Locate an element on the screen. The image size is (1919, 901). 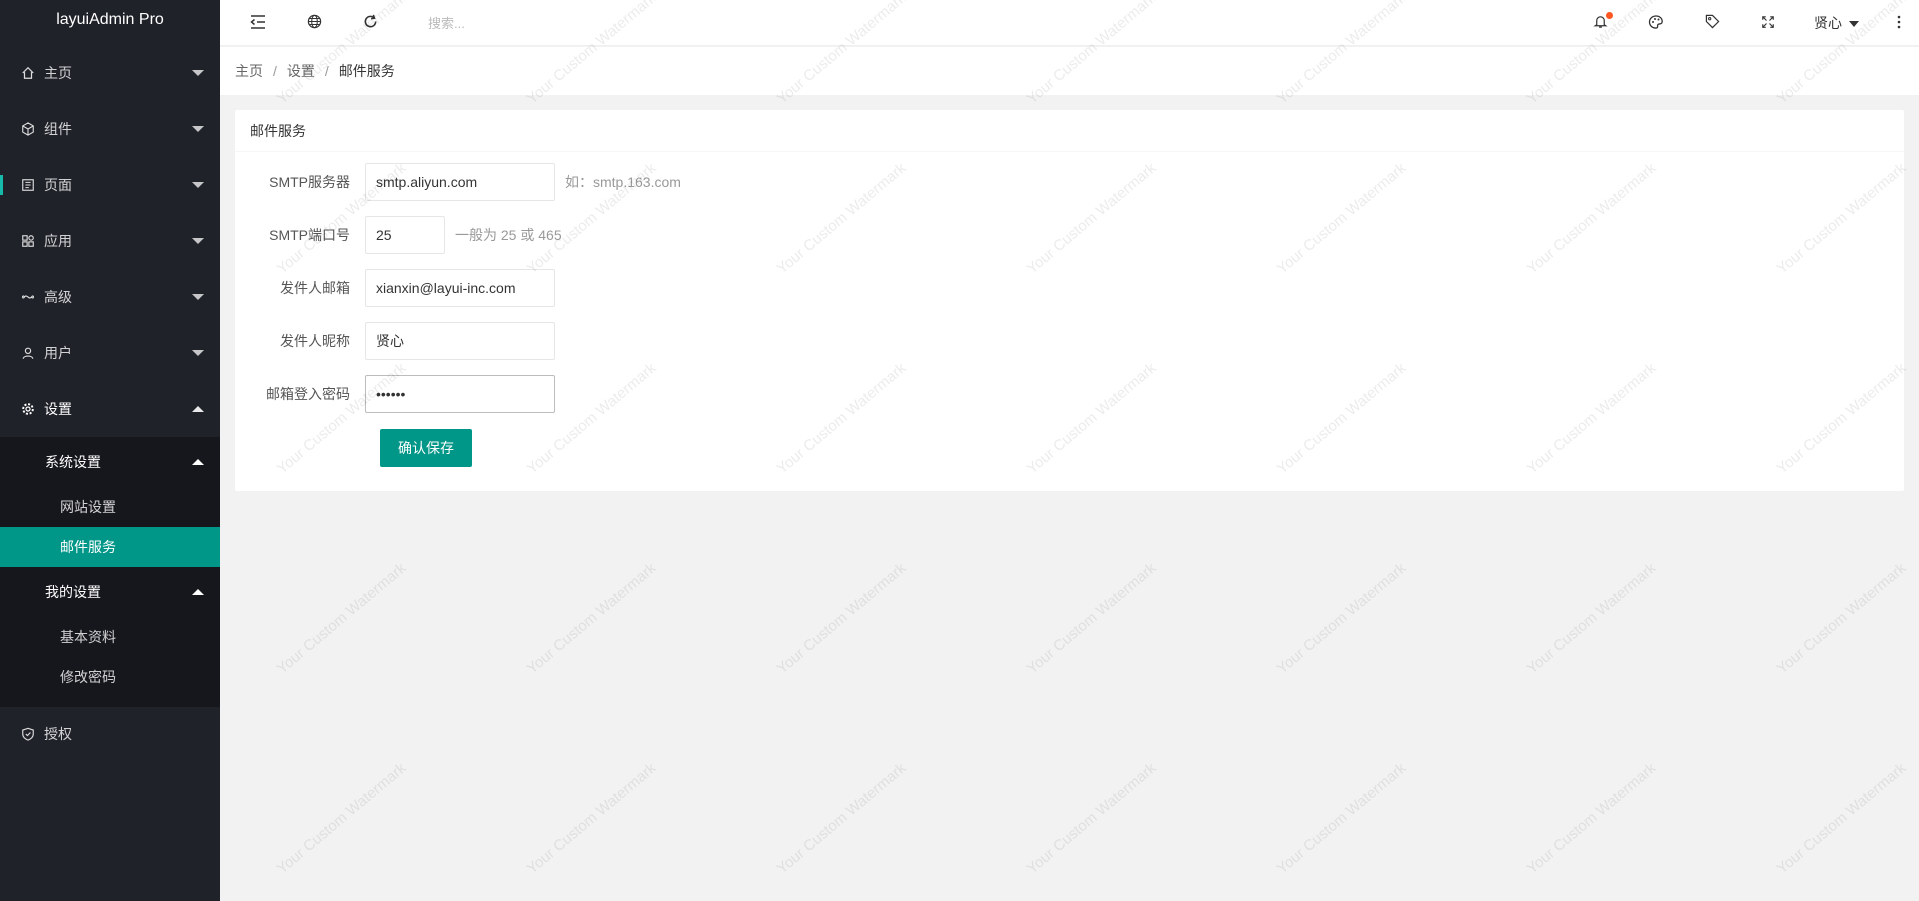
submenu-item-mail: 邮件服务 is located at coordinates (110, 547).